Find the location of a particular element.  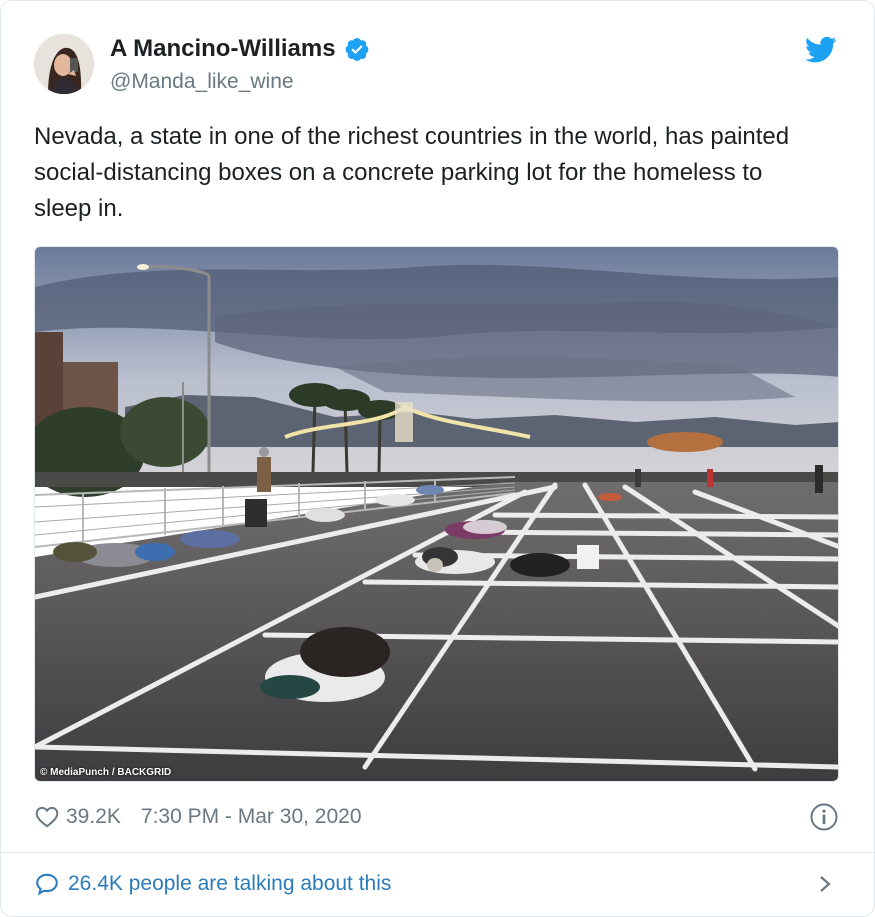

divider is located at coordinates (438, 852).